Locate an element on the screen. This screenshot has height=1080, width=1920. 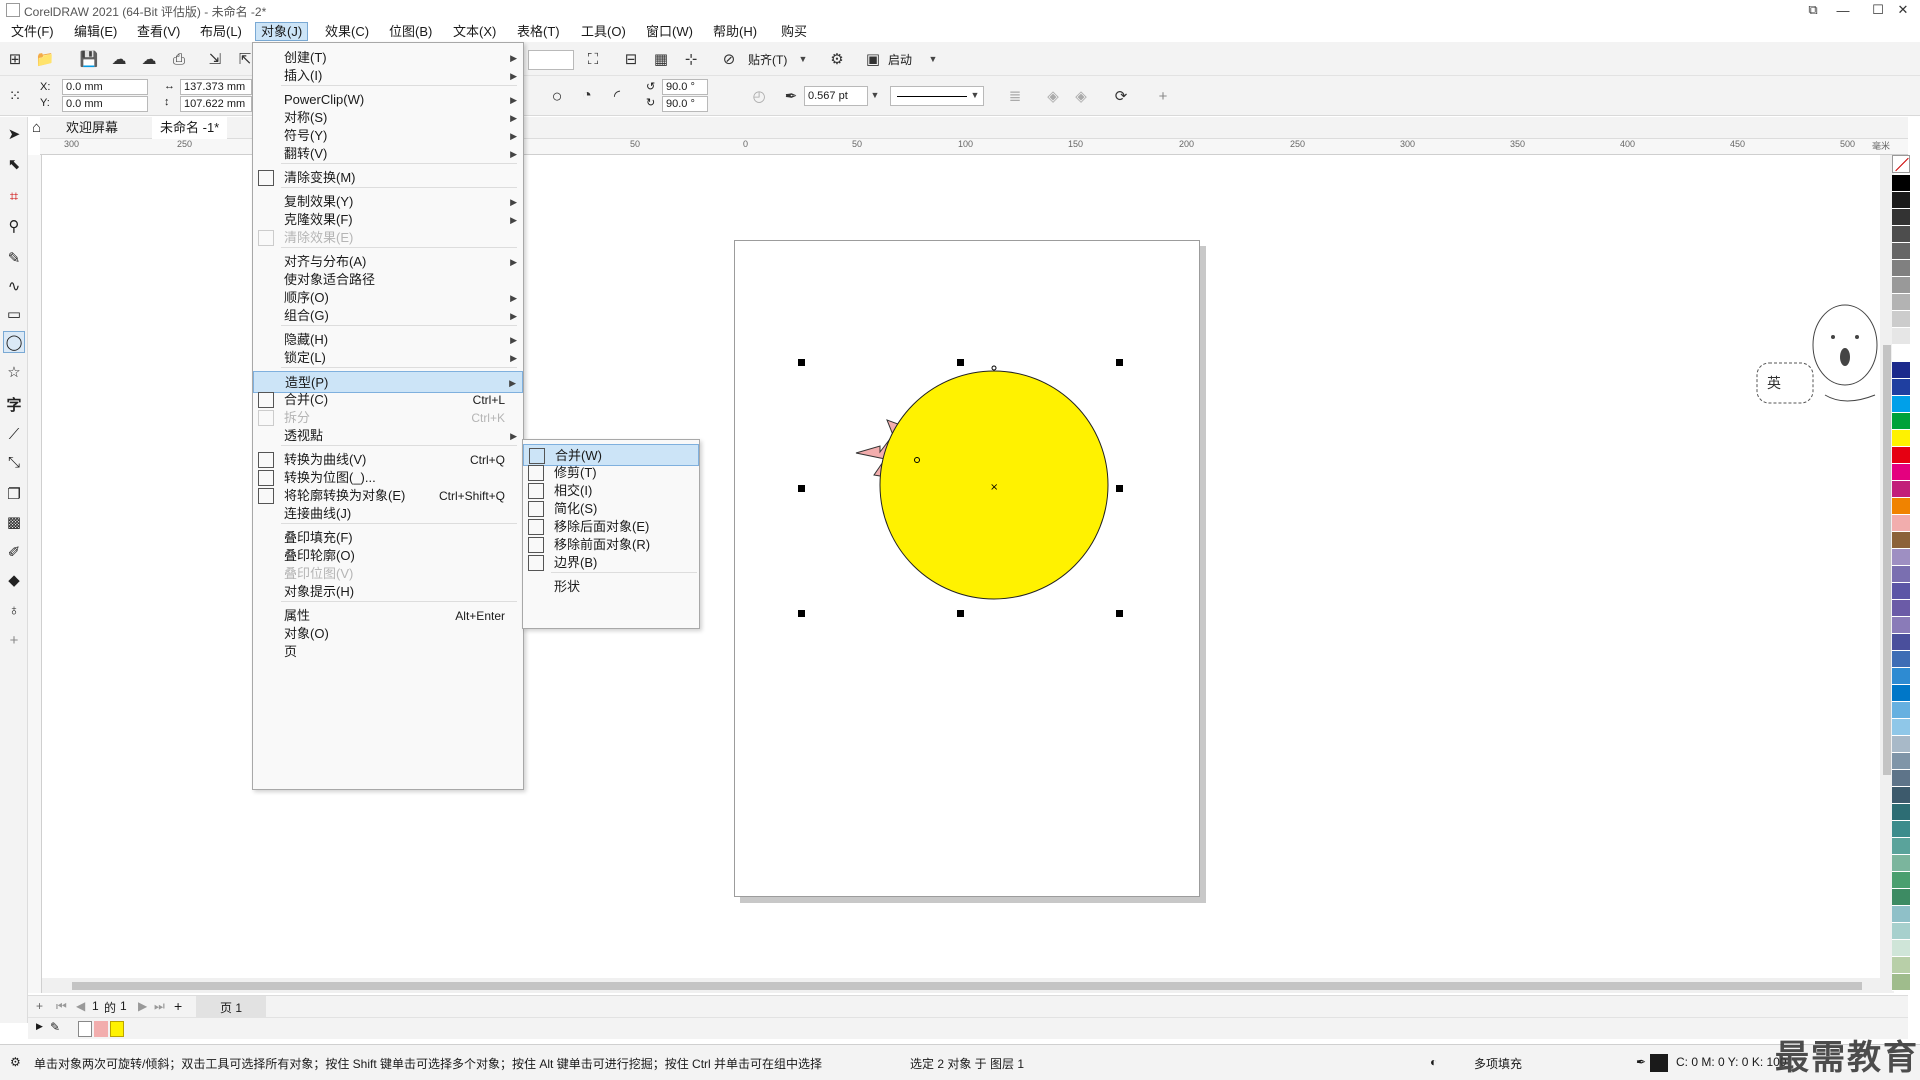
pie-shape-icon: ◔ is located at coordinates (587, 96).